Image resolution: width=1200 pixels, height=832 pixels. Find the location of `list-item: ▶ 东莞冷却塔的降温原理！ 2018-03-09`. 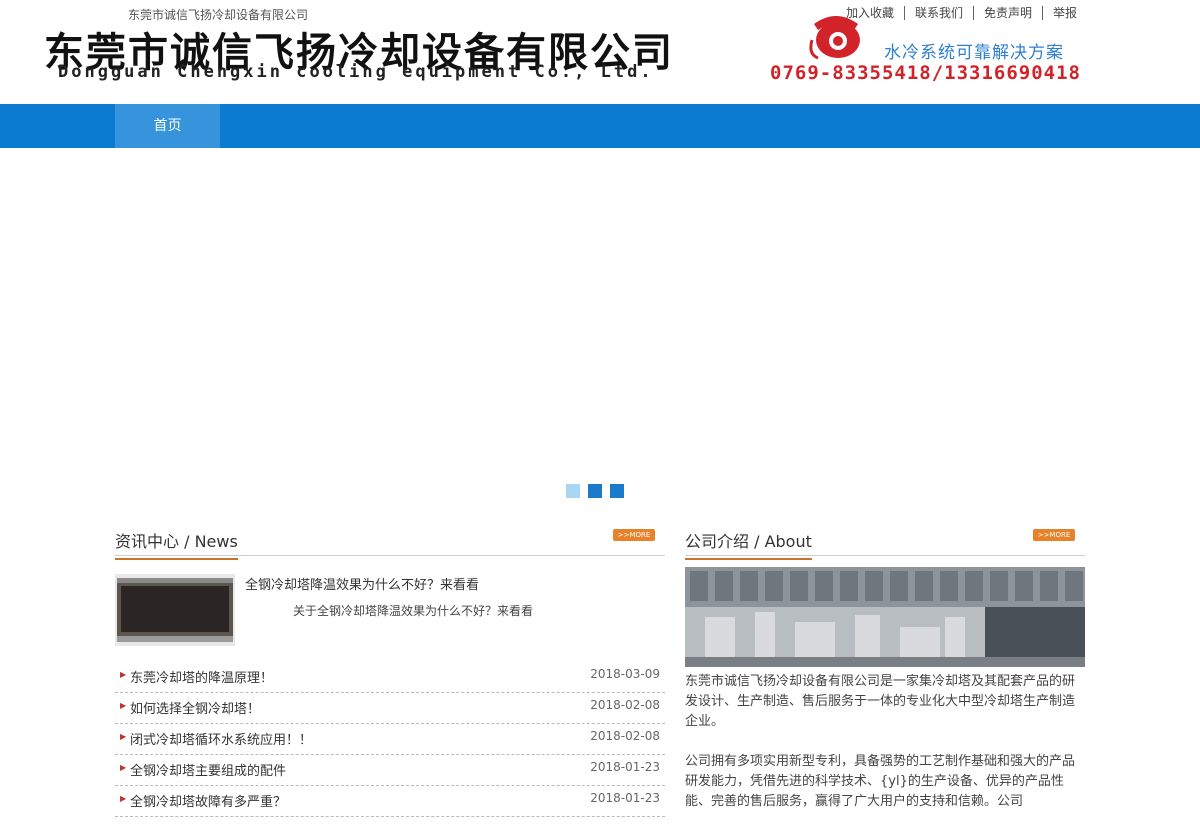

list-item: ▶ 东莞冷却塔的降温原理！ 2018-03-09 is located at coordinates (390, 677).